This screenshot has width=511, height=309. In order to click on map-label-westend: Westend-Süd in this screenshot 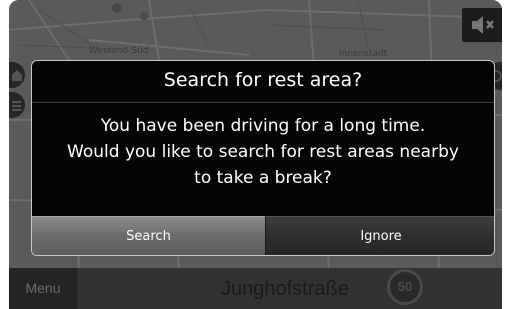, I will do `click(119, 51)`.